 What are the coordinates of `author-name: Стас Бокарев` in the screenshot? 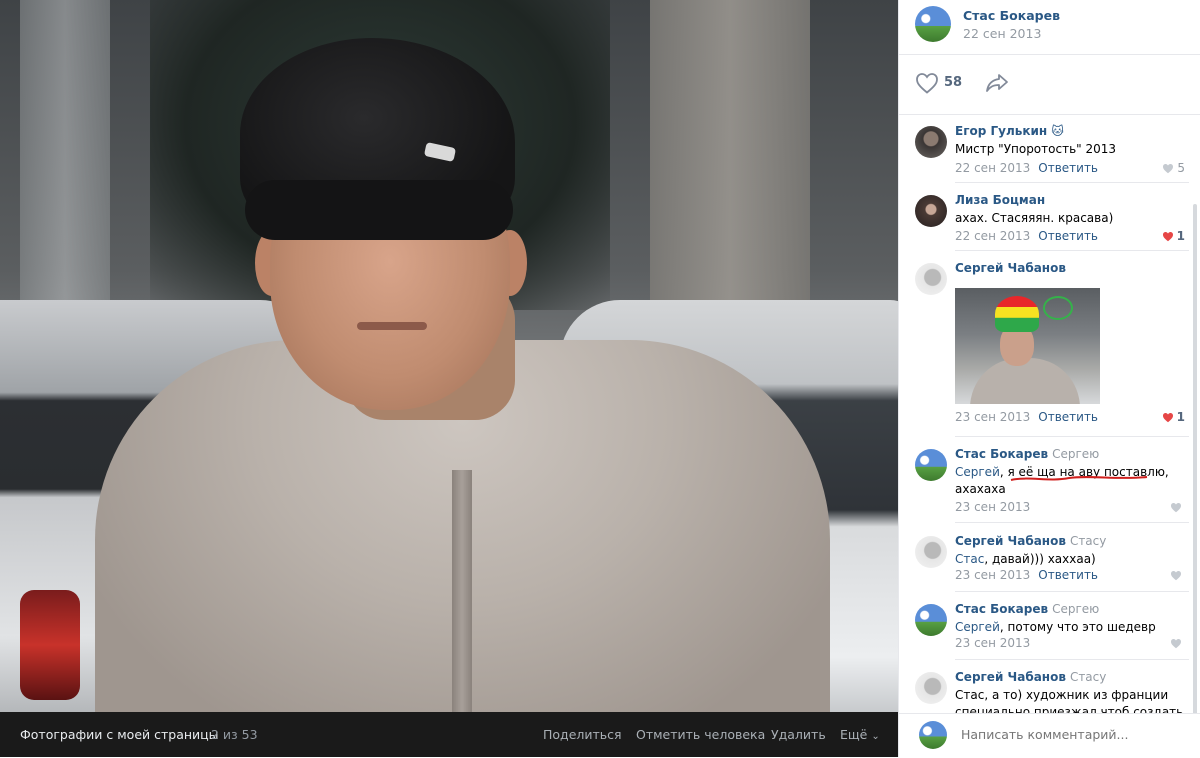 It's located at (1011, 15).